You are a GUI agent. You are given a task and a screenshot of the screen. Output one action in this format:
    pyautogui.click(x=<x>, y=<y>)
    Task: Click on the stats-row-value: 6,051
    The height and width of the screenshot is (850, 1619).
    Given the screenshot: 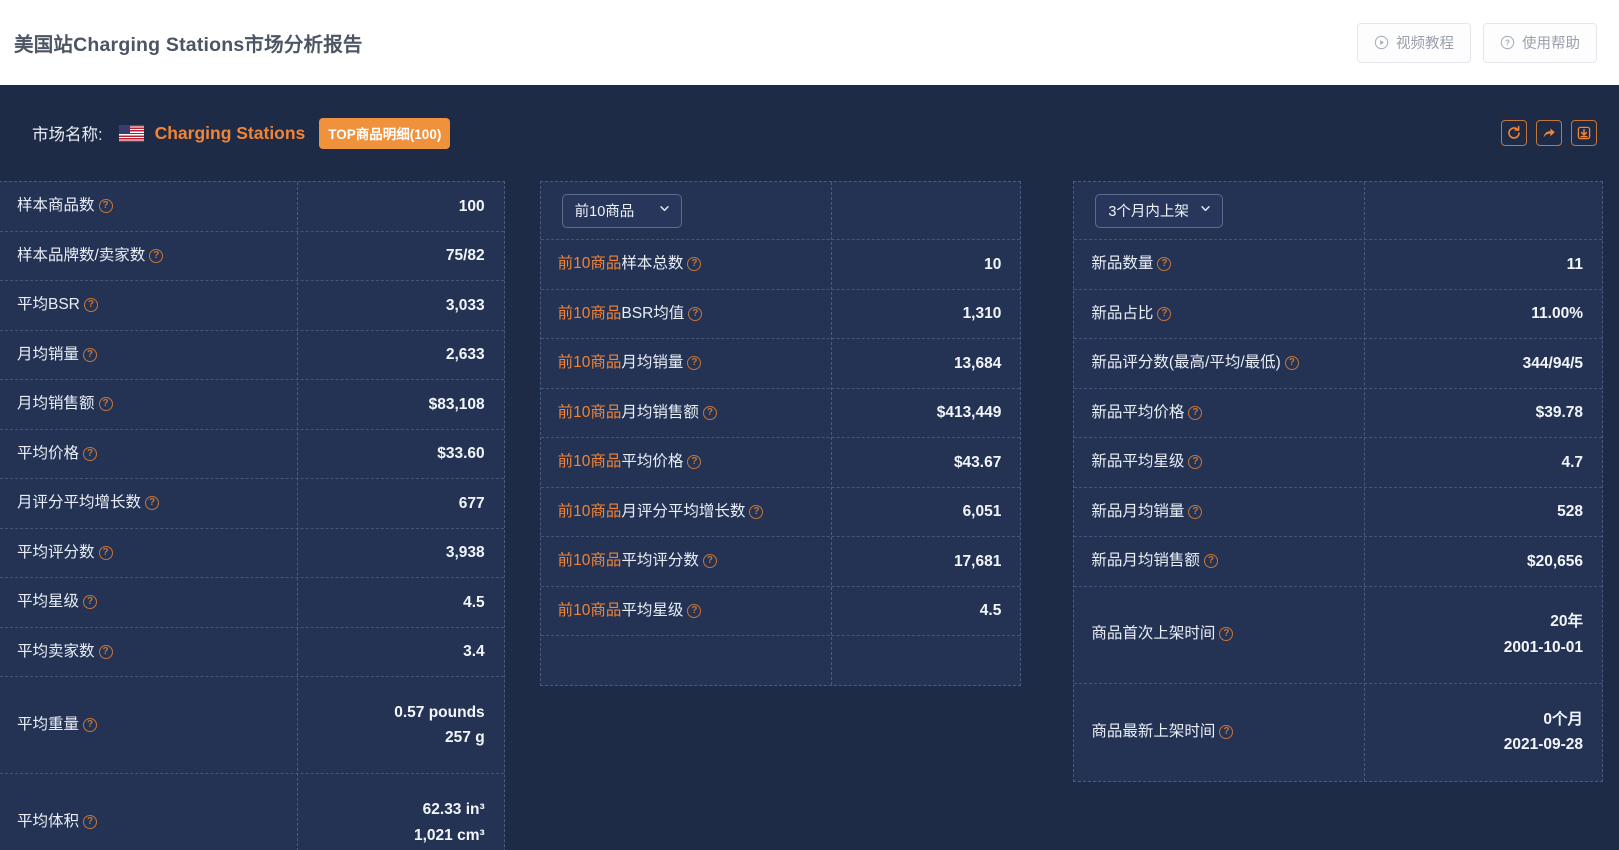 What is the action you would take?
    pyautogui.click(x=982, y=512)
    